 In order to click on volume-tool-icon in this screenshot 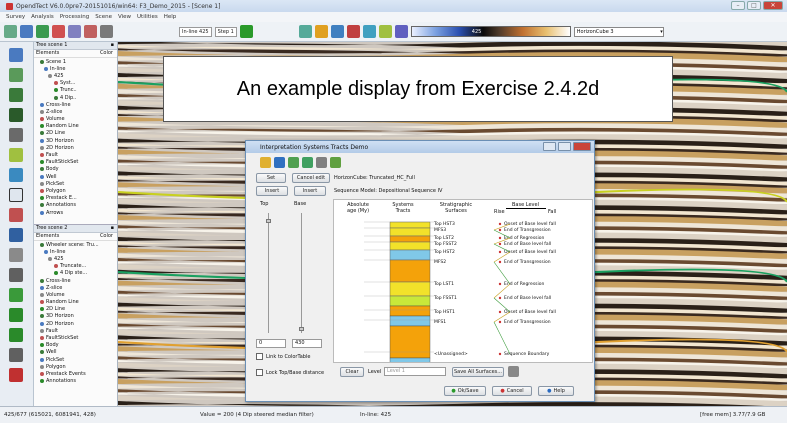, I will do `click(16, 115)`.